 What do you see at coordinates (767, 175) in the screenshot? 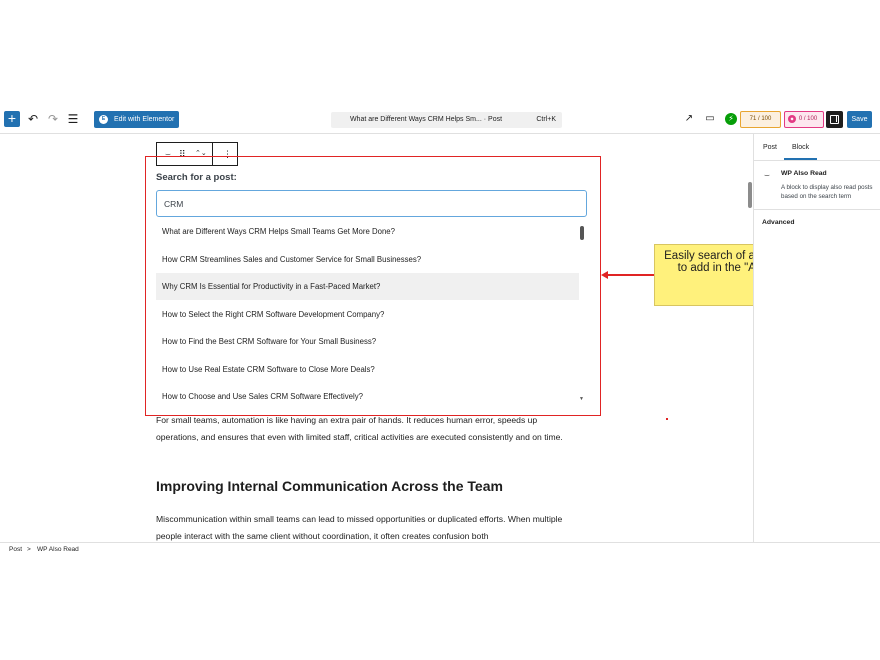
I see `block-smile-icon: ⌣` at bounding box center [767, 175].